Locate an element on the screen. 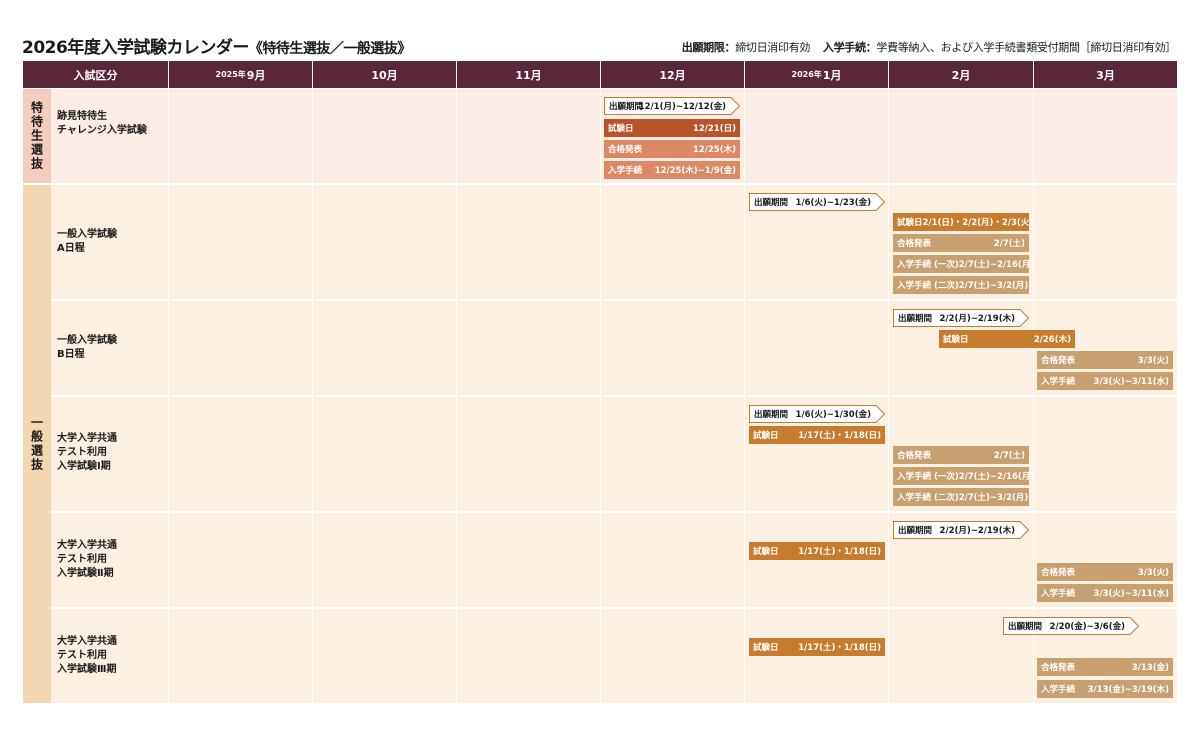 The image size is (1200, 730). header-category: 入試区分 is located at coordinates (95, 75).